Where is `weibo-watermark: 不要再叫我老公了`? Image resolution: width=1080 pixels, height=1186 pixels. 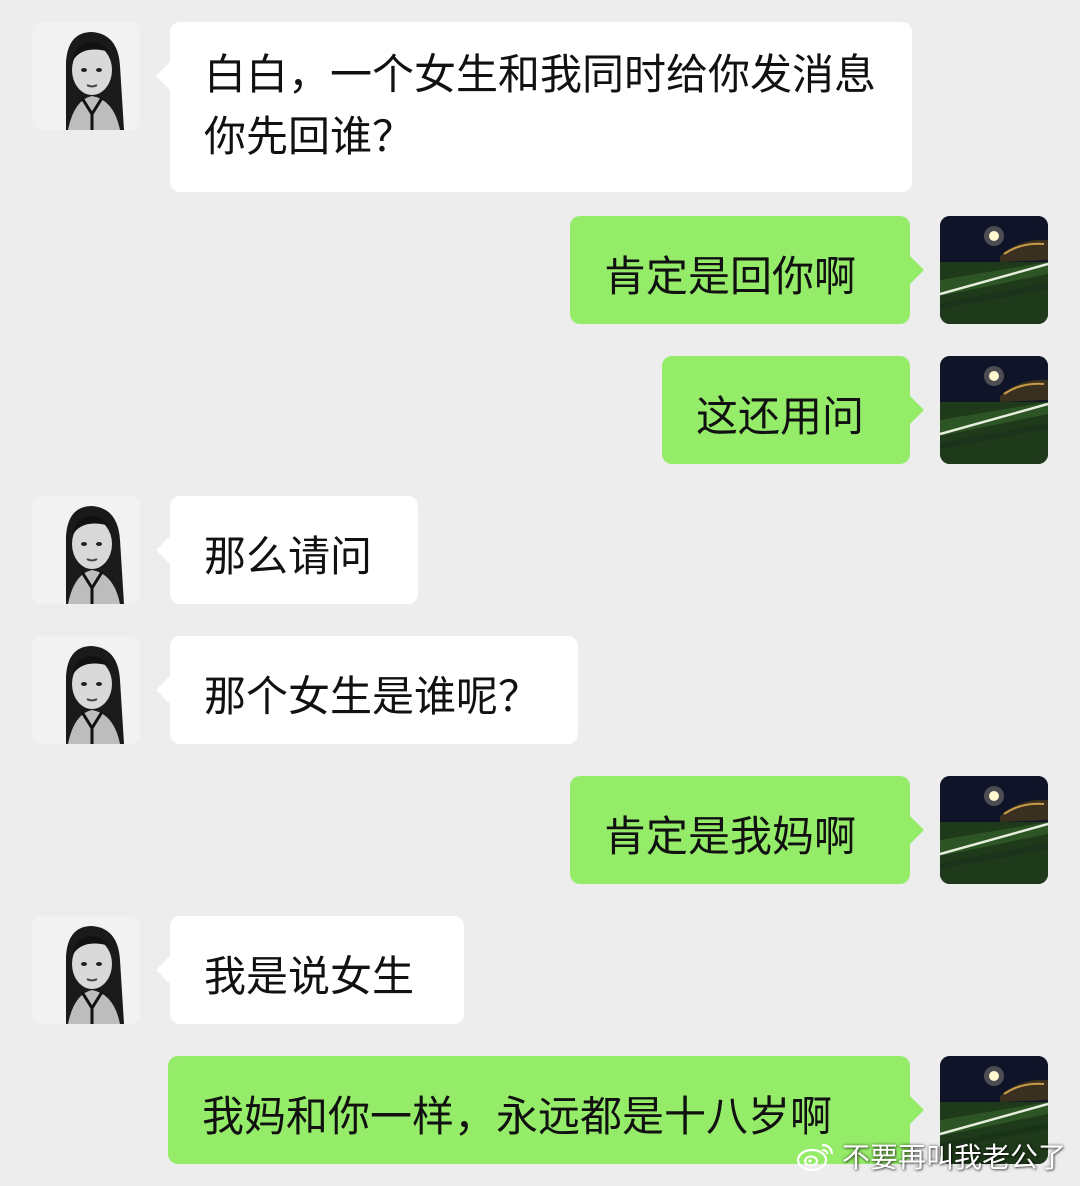
weibo-watermark: 不要再叫我老公了 is located at coordinates (931, 1156).